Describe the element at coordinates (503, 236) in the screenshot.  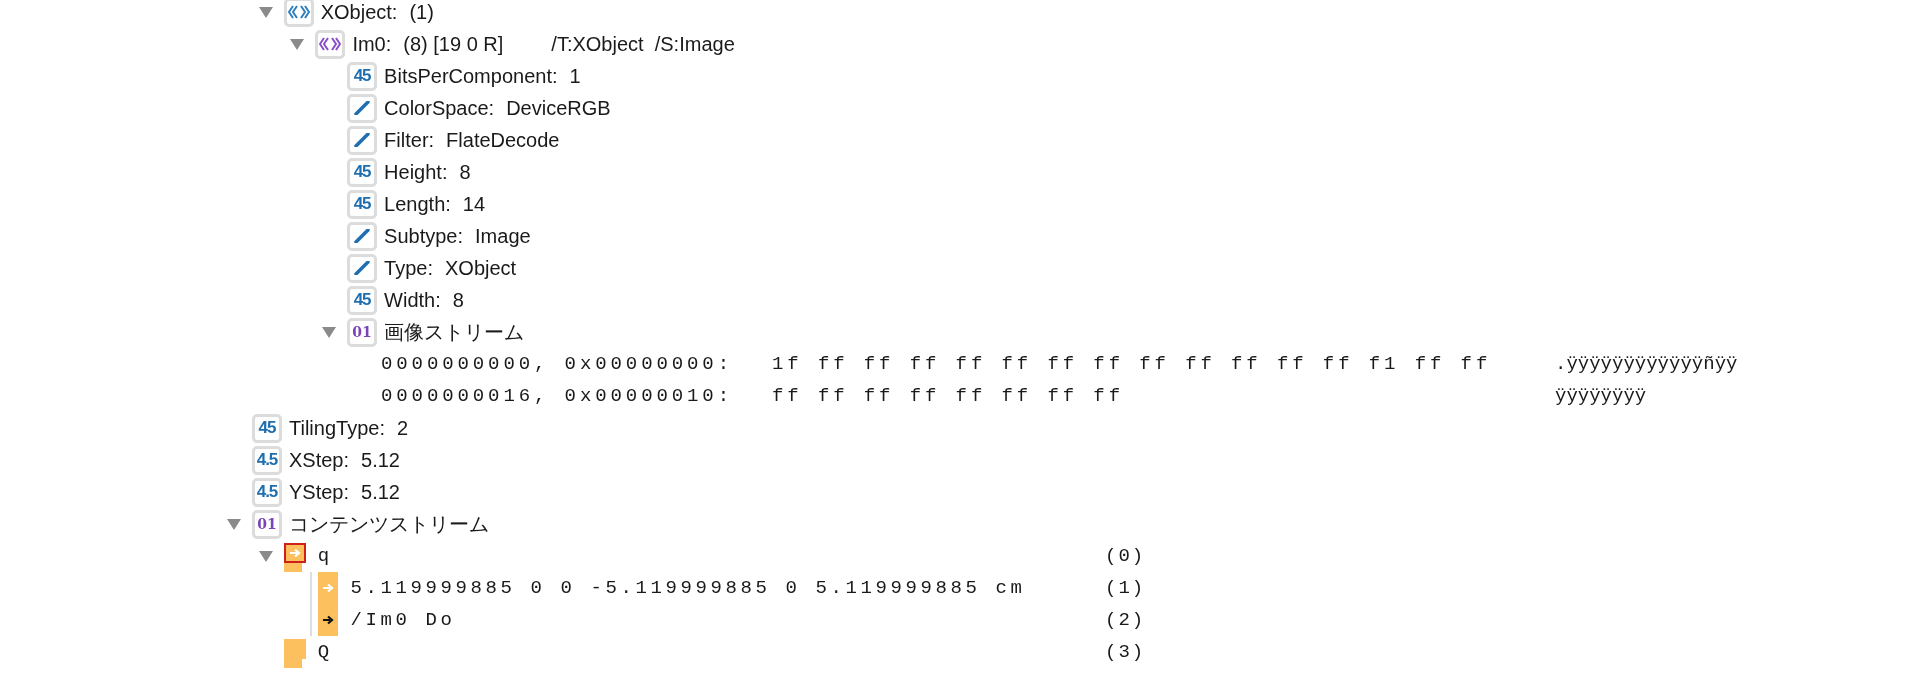
I see `value-text: Image` at that location.